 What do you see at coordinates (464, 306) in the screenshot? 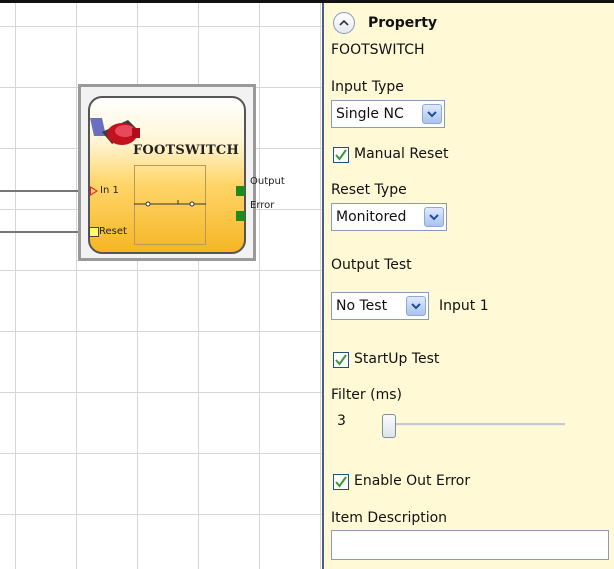
I see `output-test-input-label: Input 1` at bounding box center [464, 306].